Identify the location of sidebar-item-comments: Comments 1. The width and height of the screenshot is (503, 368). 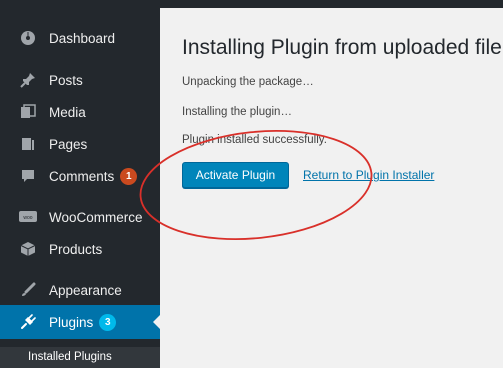
(80, 176).